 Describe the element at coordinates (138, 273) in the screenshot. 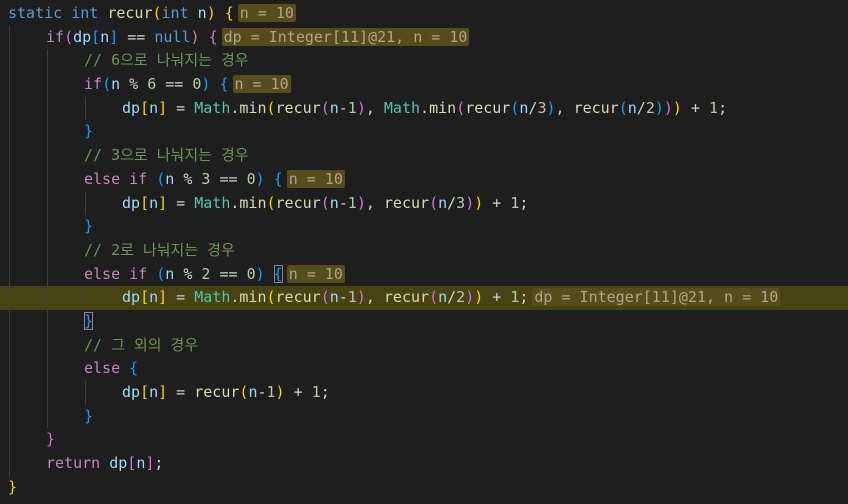

I see `code-token: if` at that location.